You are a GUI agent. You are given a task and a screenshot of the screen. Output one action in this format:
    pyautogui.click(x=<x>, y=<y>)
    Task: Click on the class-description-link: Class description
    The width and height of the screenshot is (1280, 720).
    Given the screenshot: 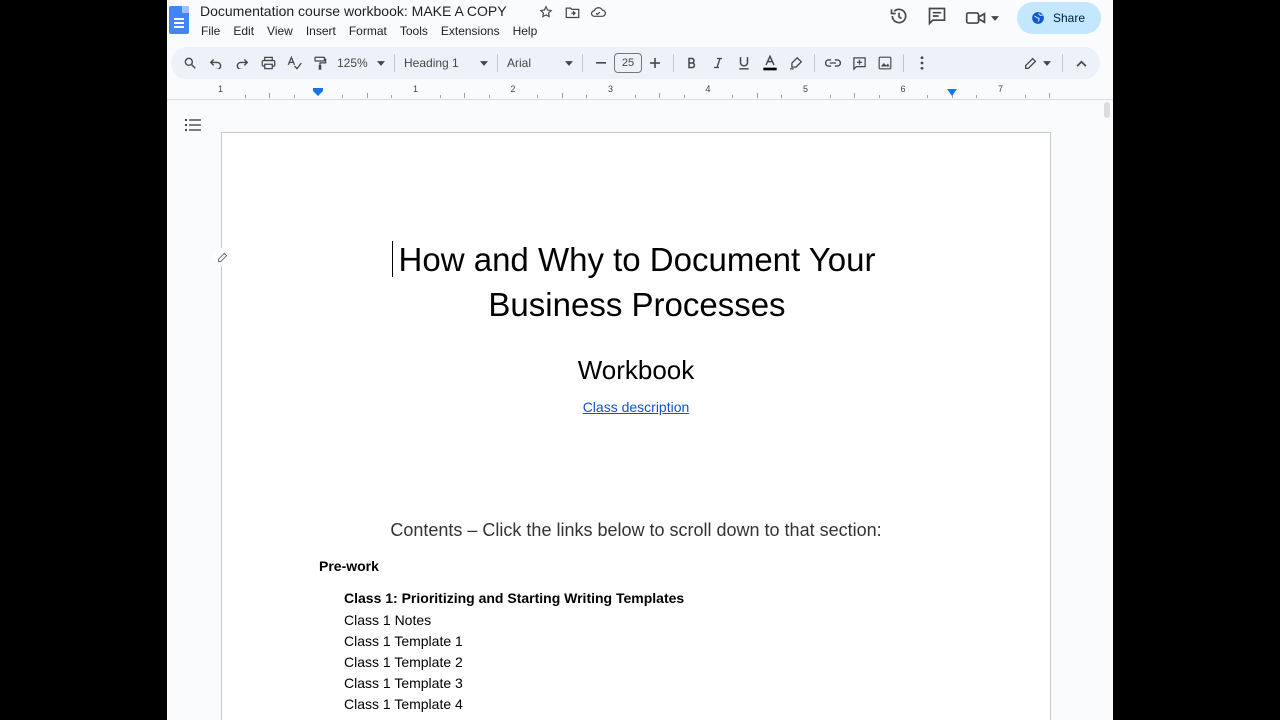 What is the action you would take?
    pyautogui.click(x=636, y=407)
    